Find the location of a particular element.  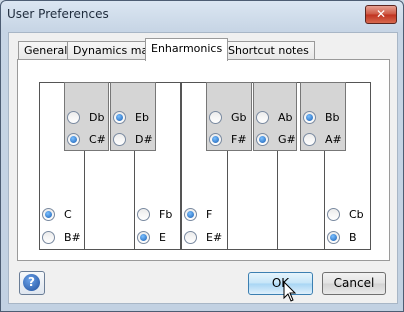

option-label: Ab is located at coordinates (285, 117).